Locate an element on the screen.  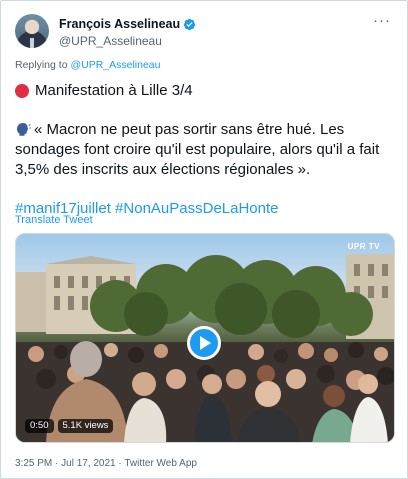
author-display-name: François Asselineau is located at coordinates (127, 24).